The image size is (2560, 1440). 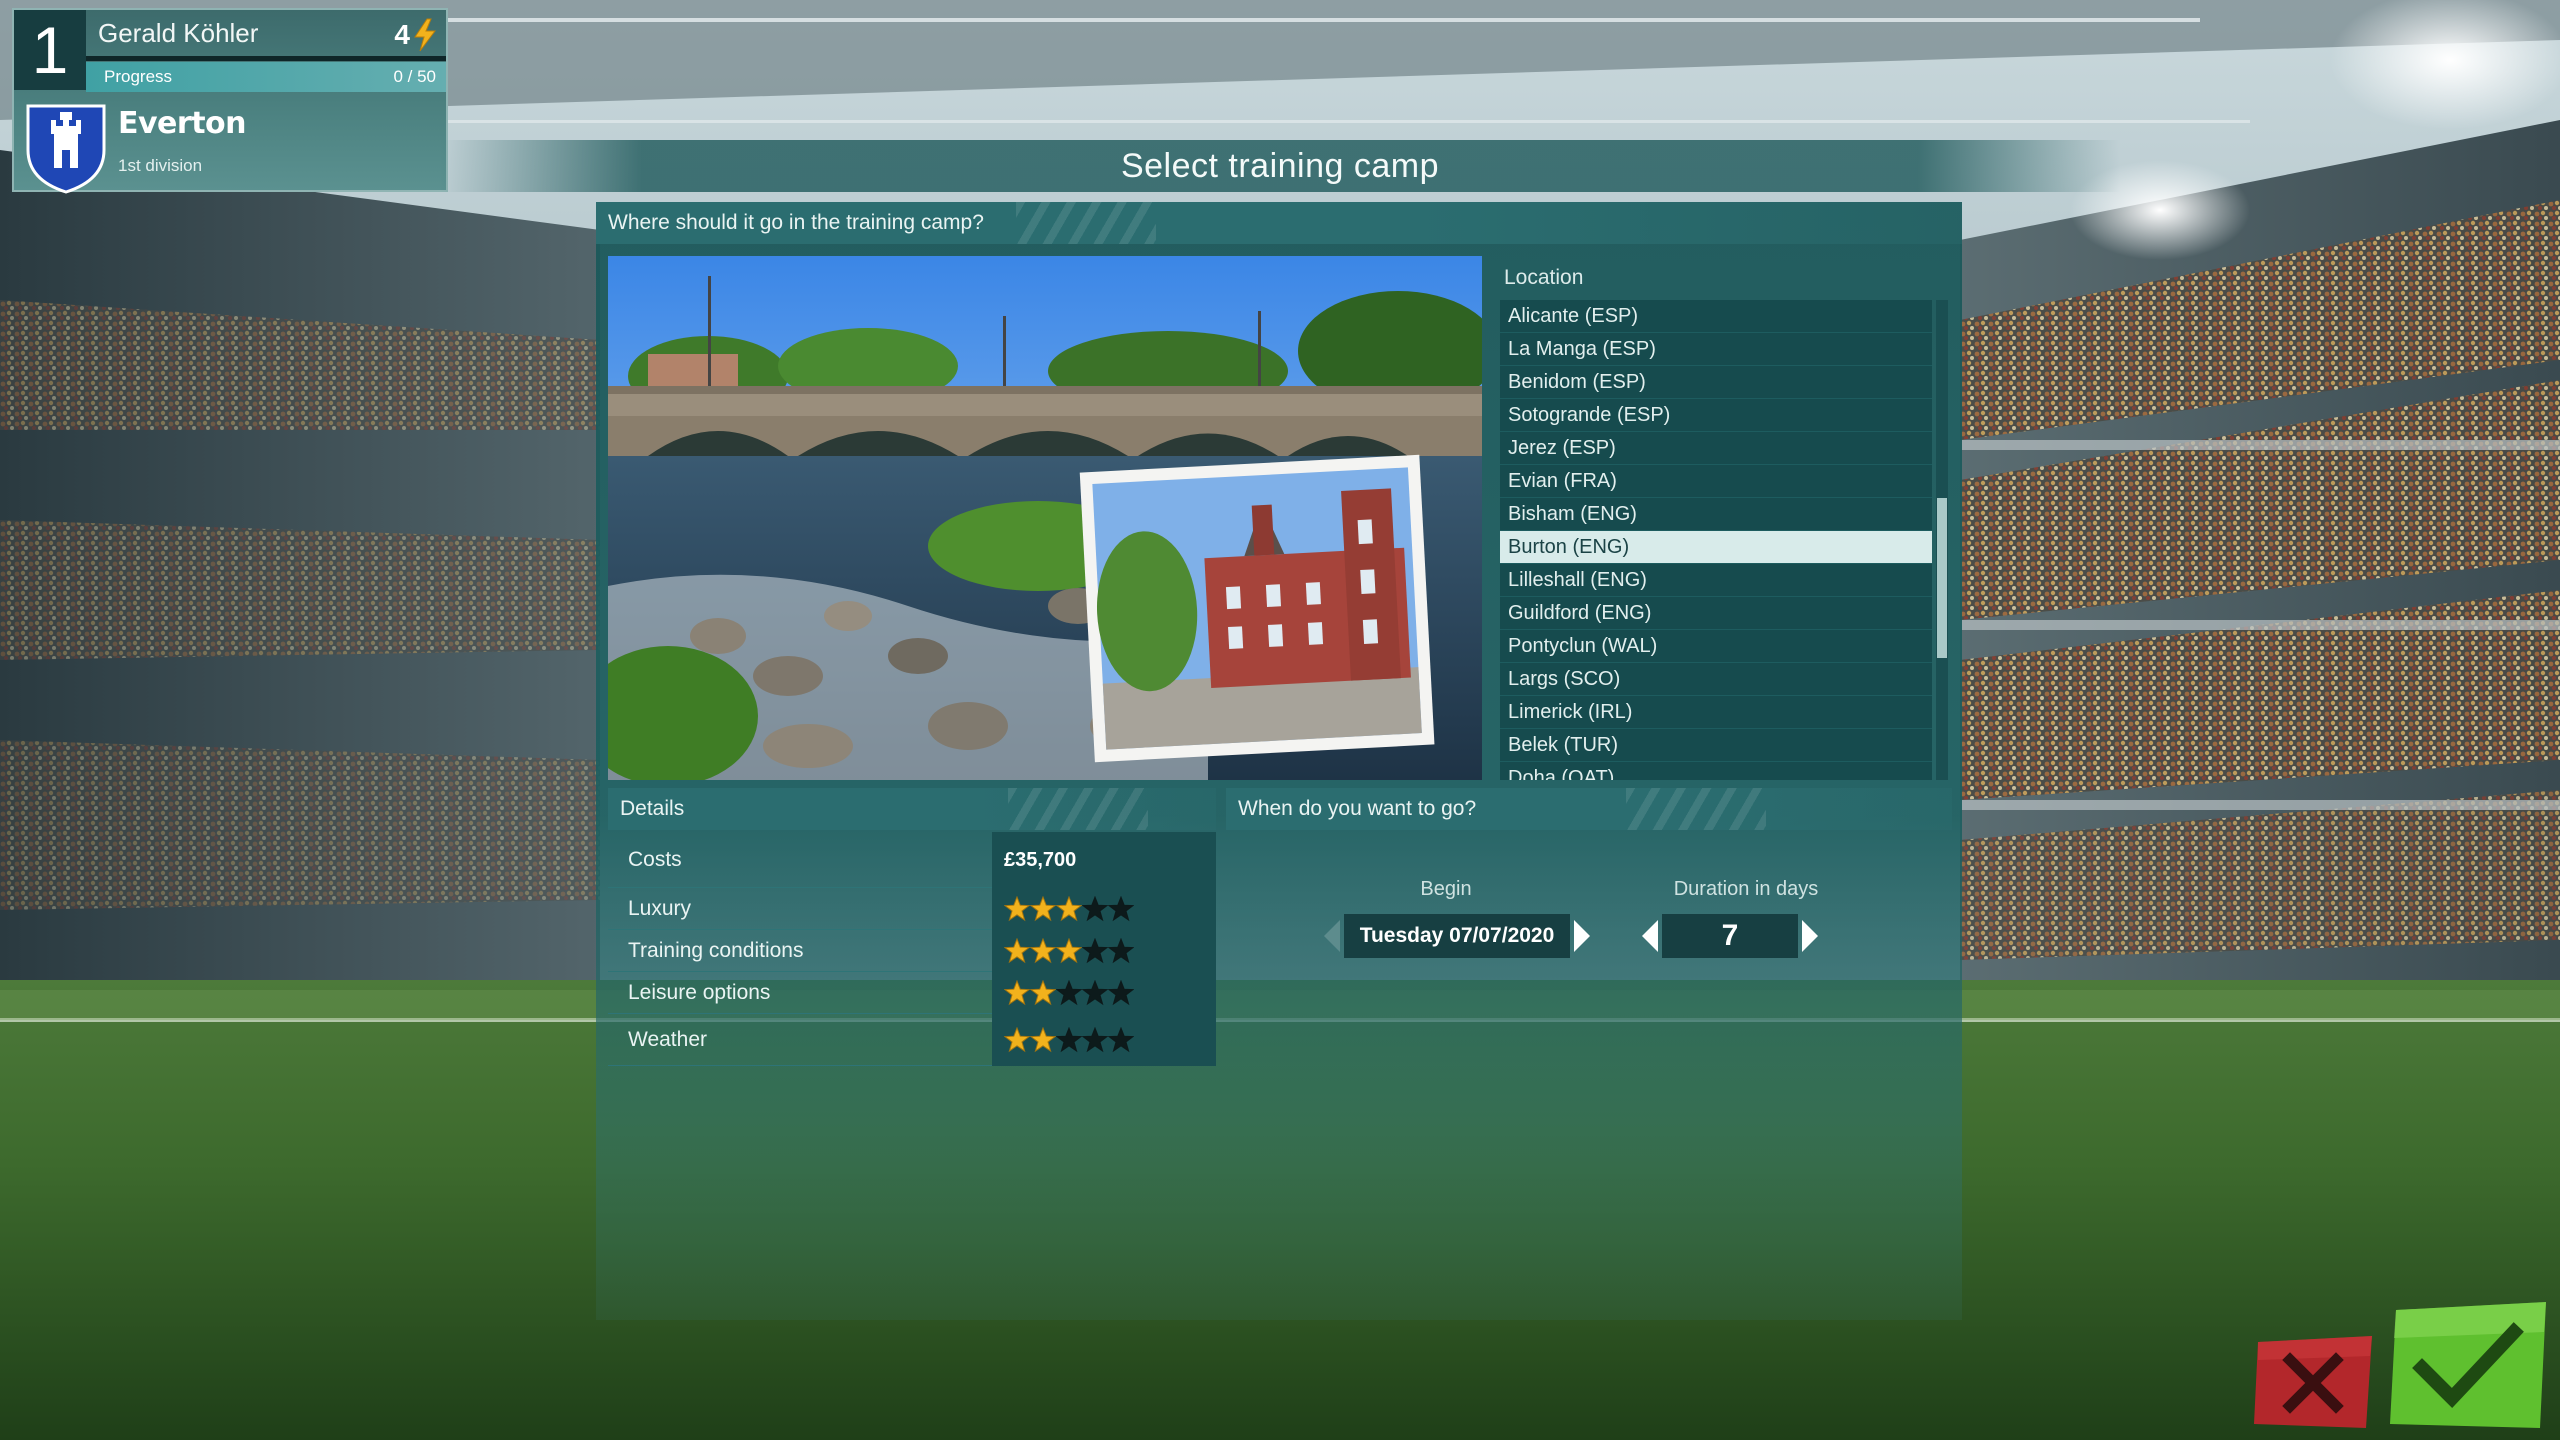 I want to click on duration-prev-button, so click(x=1650, y=936).